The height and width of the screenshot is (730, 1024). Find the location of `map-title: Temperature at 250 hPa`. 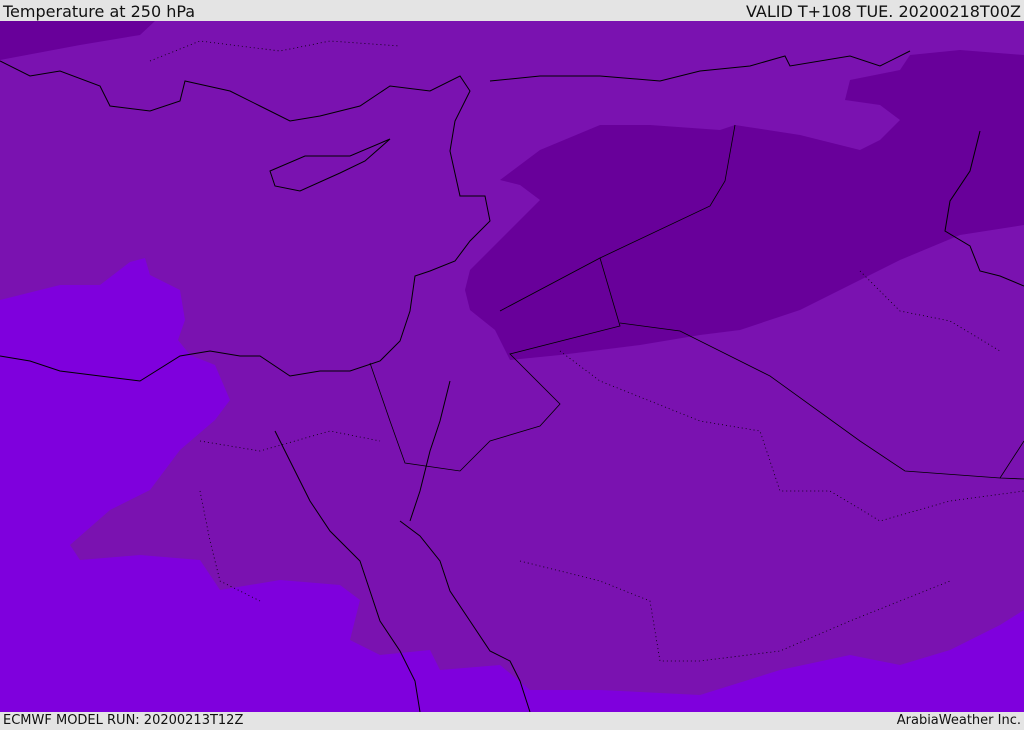

map-title: Temperature at 250 hPa is located at coordinates (99, 11).